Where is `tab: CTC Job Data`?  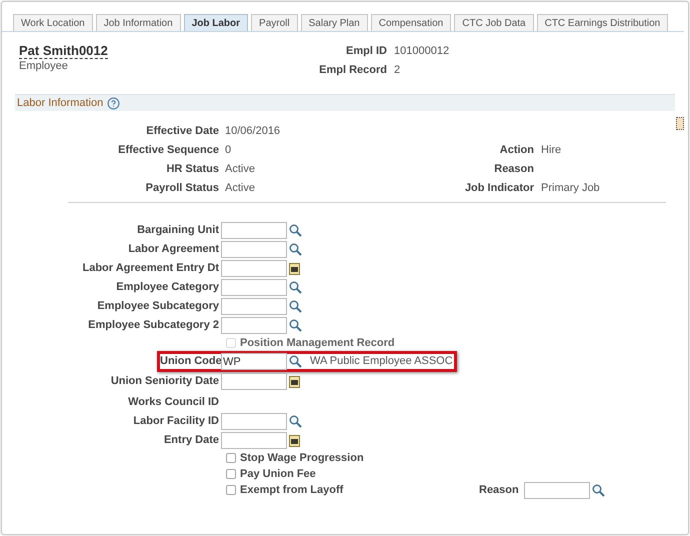 tab: CTC Job Data is located at coordinates (494, 22).